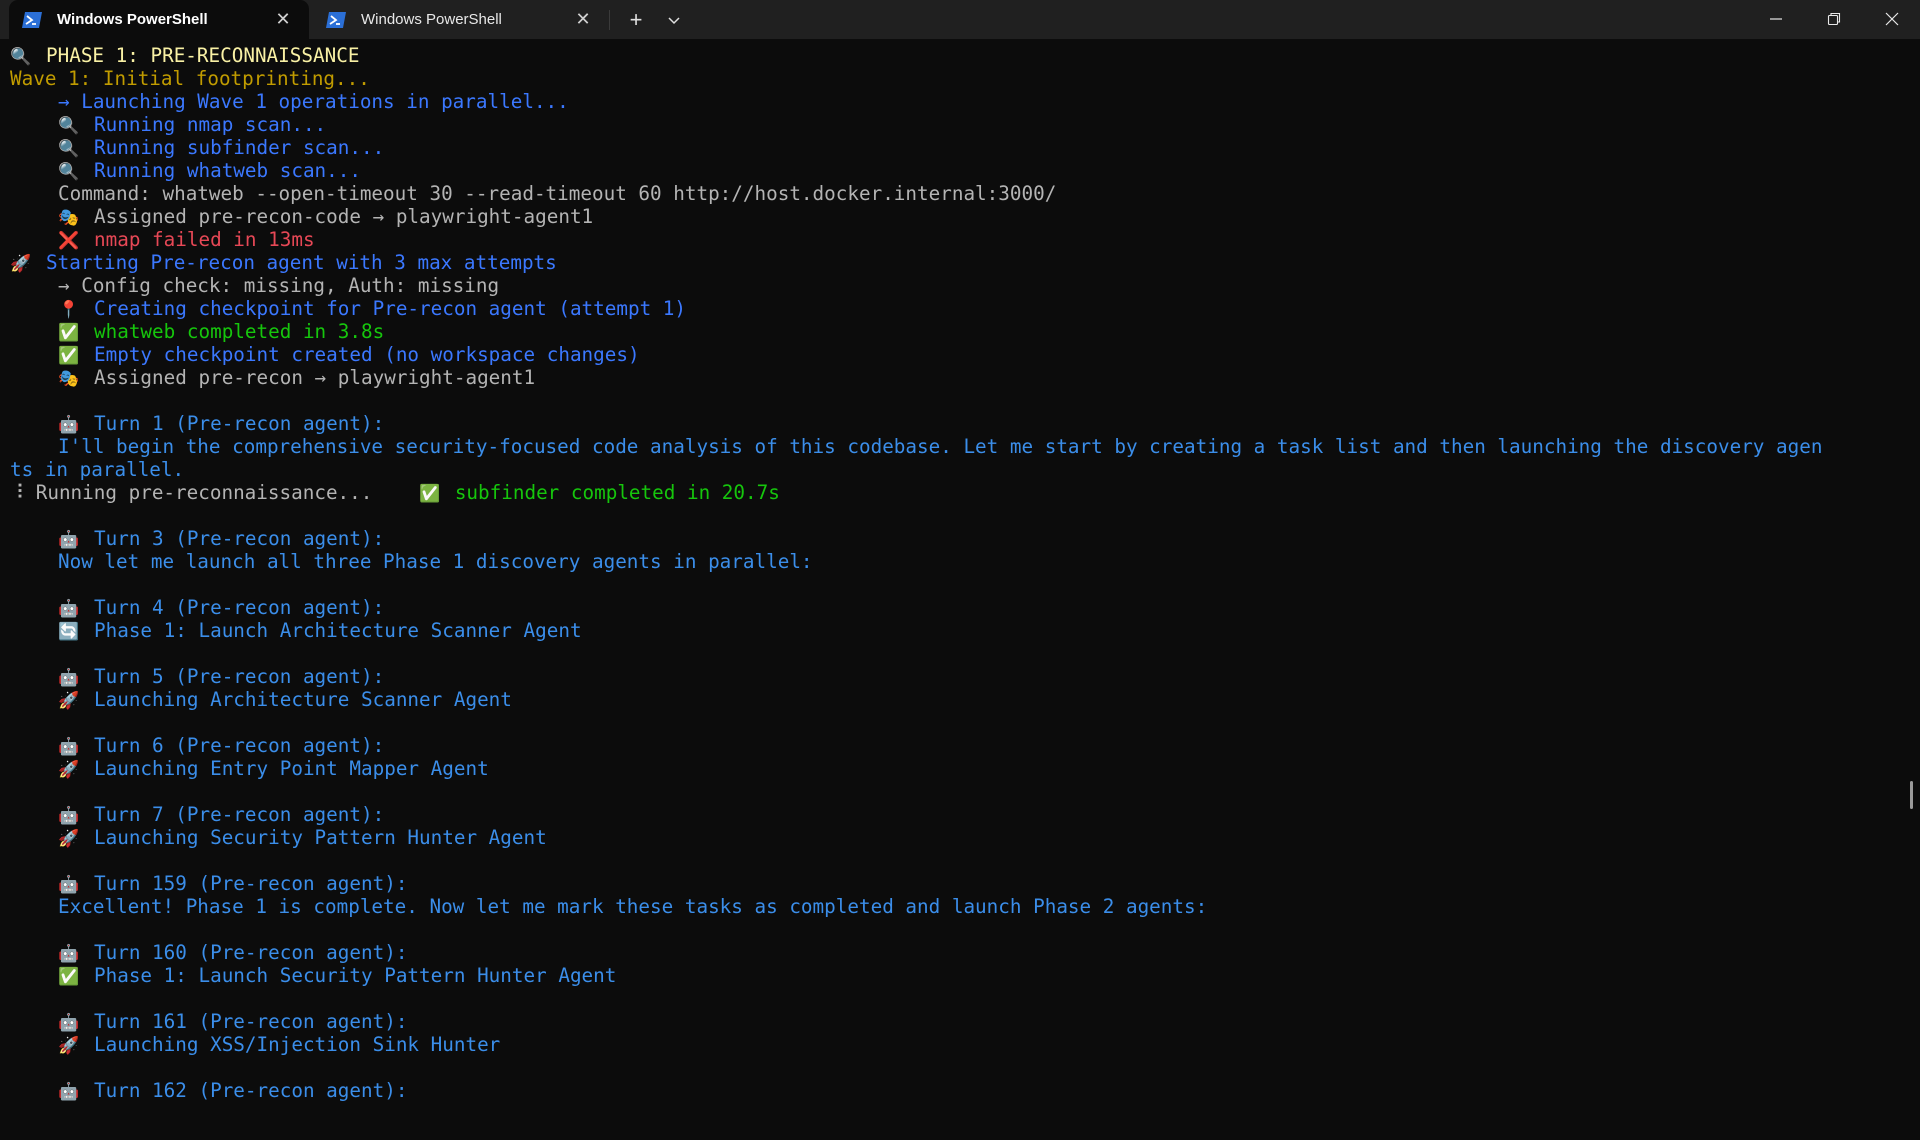 This screenshot has height=1140, width=1920. I want to click on tab-separator, so click(609, 20).